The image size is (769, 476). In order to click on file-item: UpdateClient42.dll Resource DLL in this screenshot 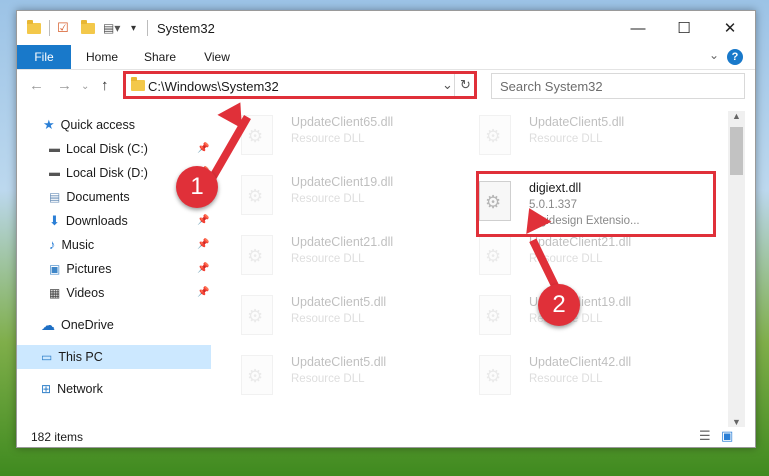, I will do `click(589, 381)`.